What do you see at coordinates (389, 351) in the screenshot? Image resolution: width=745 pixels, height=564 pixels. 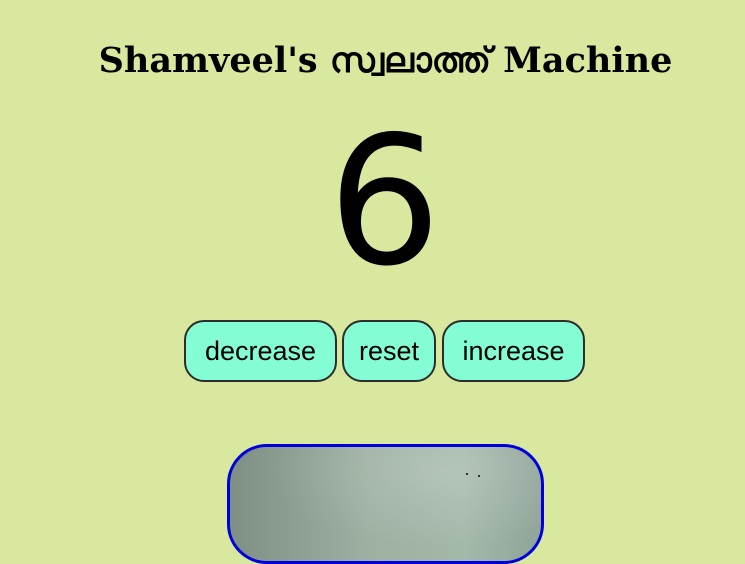 I see `reset-button: reset` at bounding box center [389, 351].